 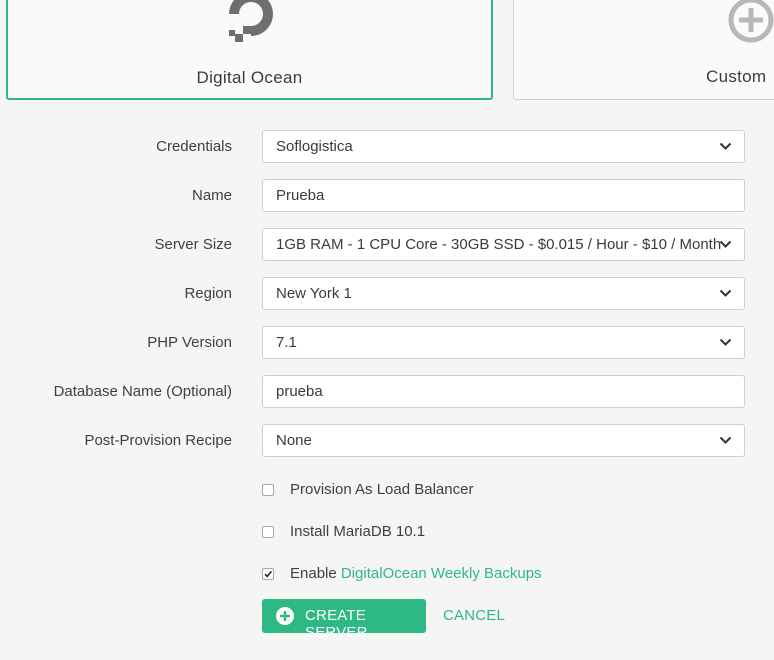 I want to click on create-server-label: CREATE SERVER, so click(x=336, y=624).